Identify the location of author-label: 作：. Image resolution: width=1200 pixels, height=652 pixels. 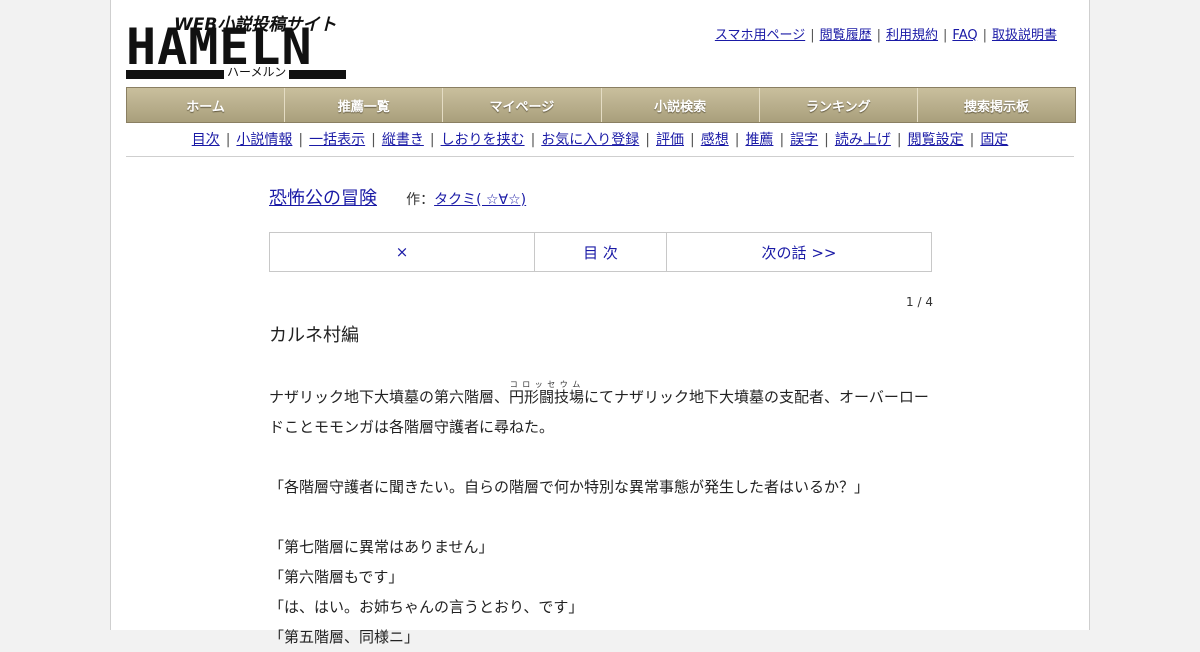
(420, 200).